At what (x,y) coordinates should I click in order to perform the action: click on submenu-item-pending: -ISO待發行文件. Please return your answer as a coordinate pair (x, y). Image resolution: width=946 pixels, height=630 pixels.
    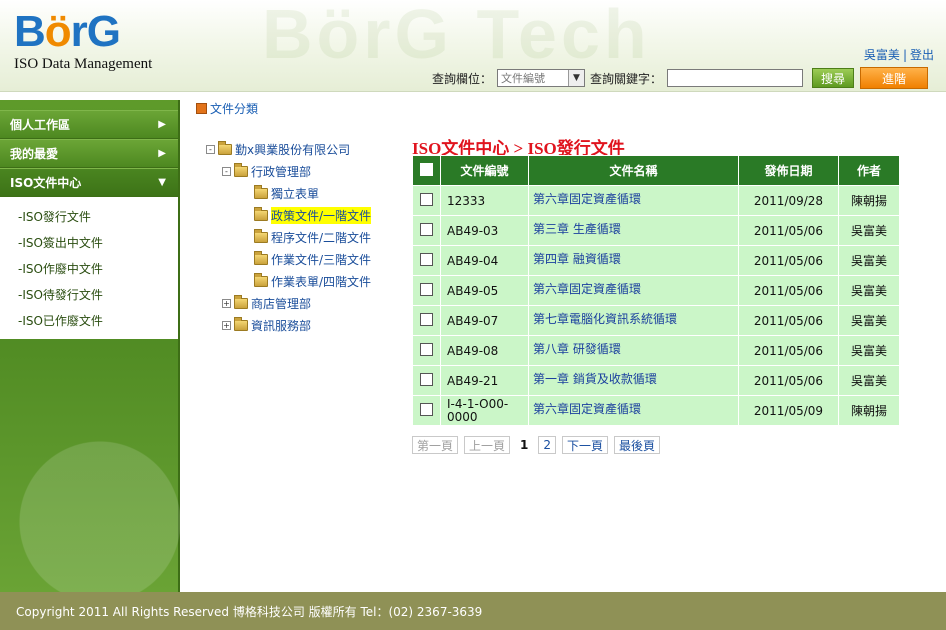
    Looking at the image, I should click on (89, 294).